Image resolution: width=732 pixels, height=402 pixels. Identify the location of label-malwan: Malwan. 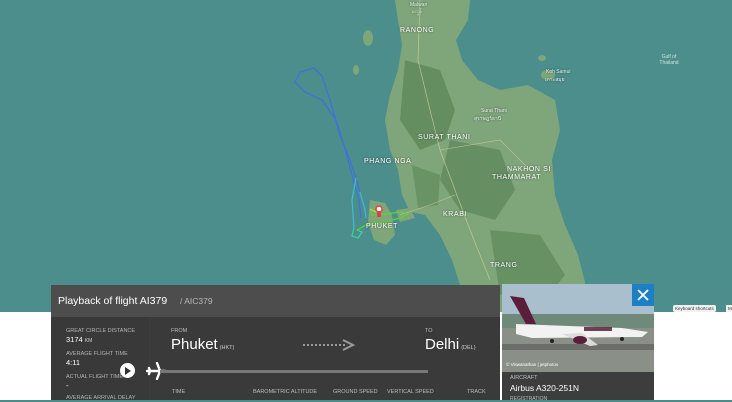
(419, 5).